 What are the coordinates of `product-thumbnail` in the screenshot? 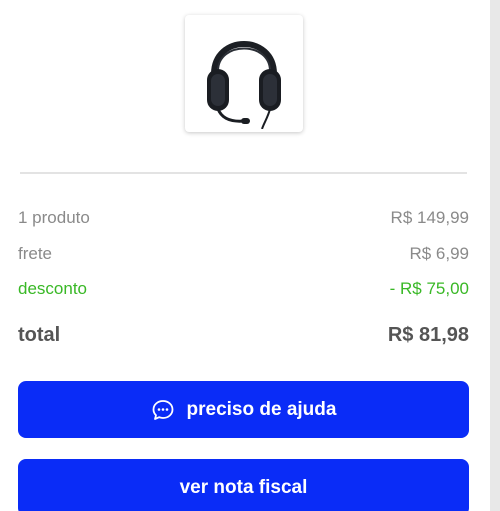 It's located at (244, 73).